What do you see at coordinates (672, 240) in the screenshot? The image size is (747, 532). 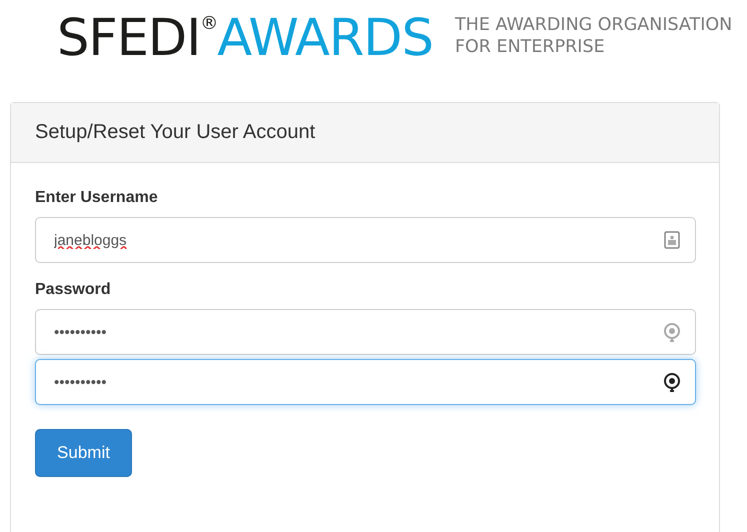 I see `contact-card-icon` at bounding box center [672, 240].